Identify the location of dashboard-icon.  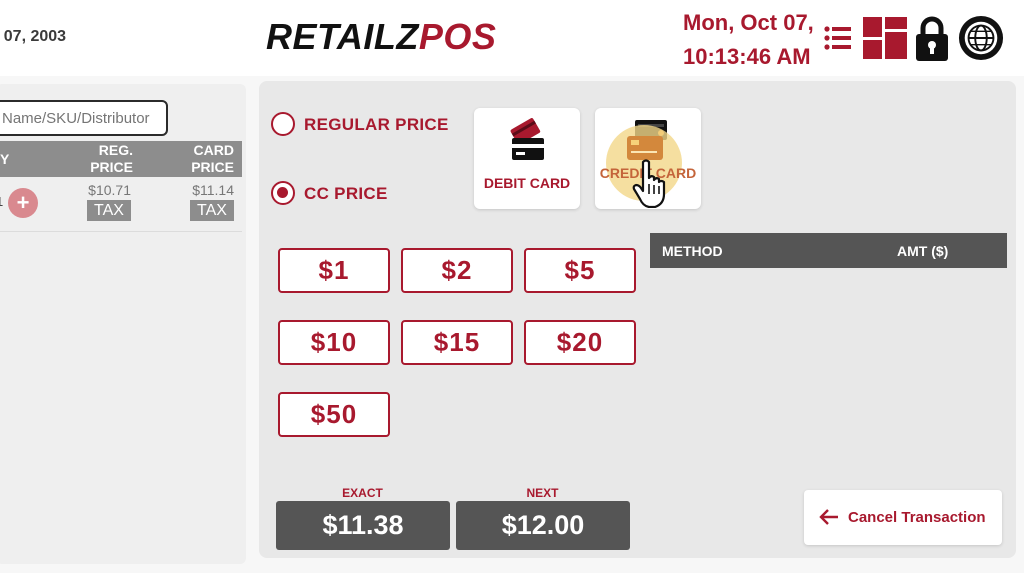
(885, 38).